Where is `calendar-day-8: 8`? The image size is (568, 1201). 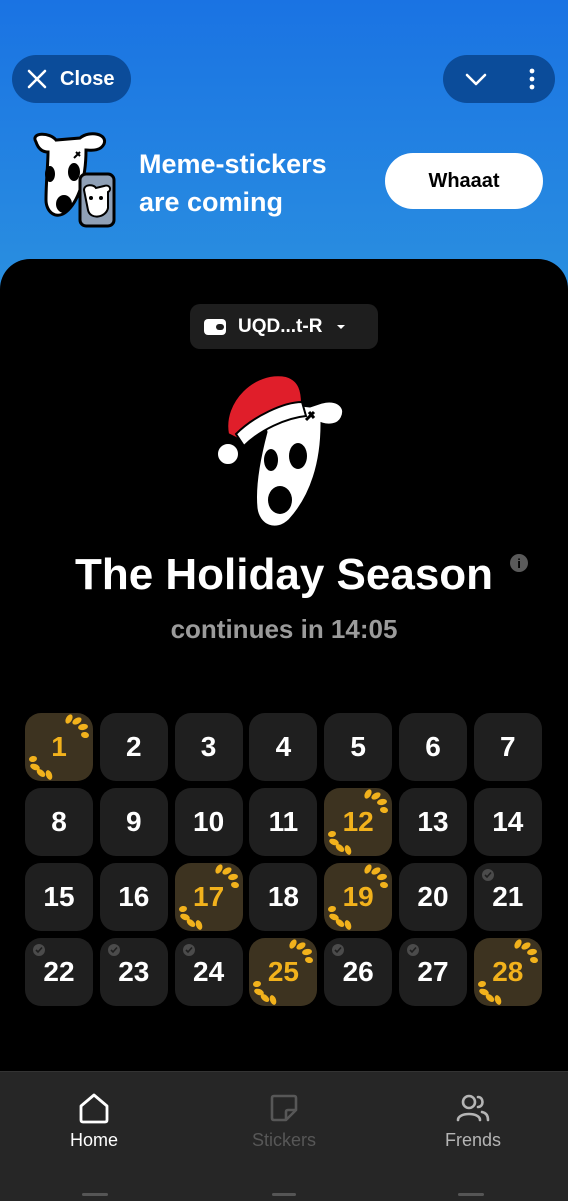 calendar-day-8: 8 is located at coordinates (59, 822).